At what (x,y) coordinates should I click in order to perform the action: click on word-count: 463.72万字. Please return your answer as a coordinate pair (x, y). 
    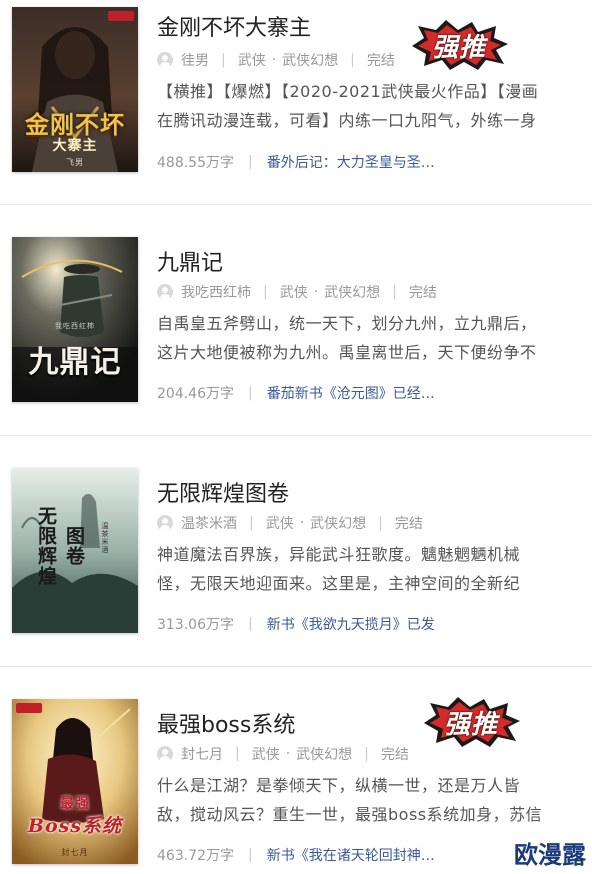
    Looking at the image, I should click on (195, 856).